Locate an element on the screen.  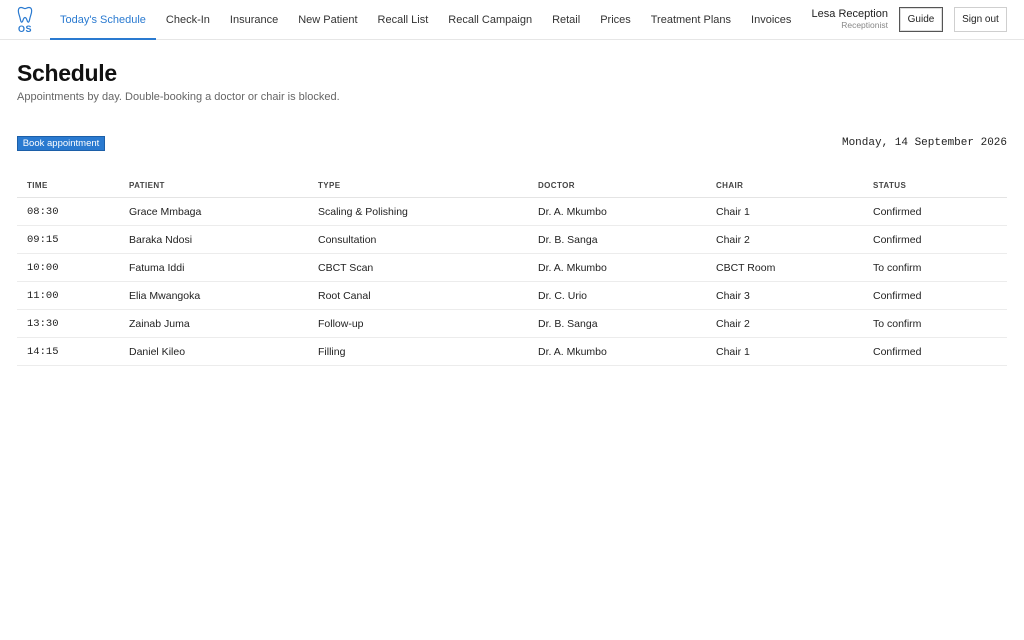
cell-time: 11:00 is located at coordinates (68, 295).